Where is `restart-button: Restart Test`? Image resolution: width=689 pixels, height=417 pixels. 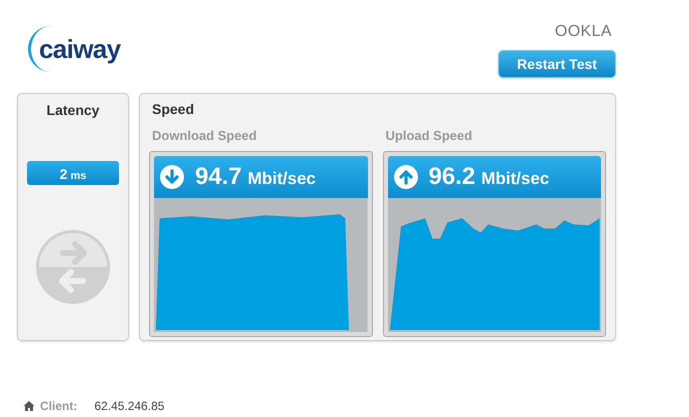 restart-button: Restart Test is located at coordinates (557, 64).